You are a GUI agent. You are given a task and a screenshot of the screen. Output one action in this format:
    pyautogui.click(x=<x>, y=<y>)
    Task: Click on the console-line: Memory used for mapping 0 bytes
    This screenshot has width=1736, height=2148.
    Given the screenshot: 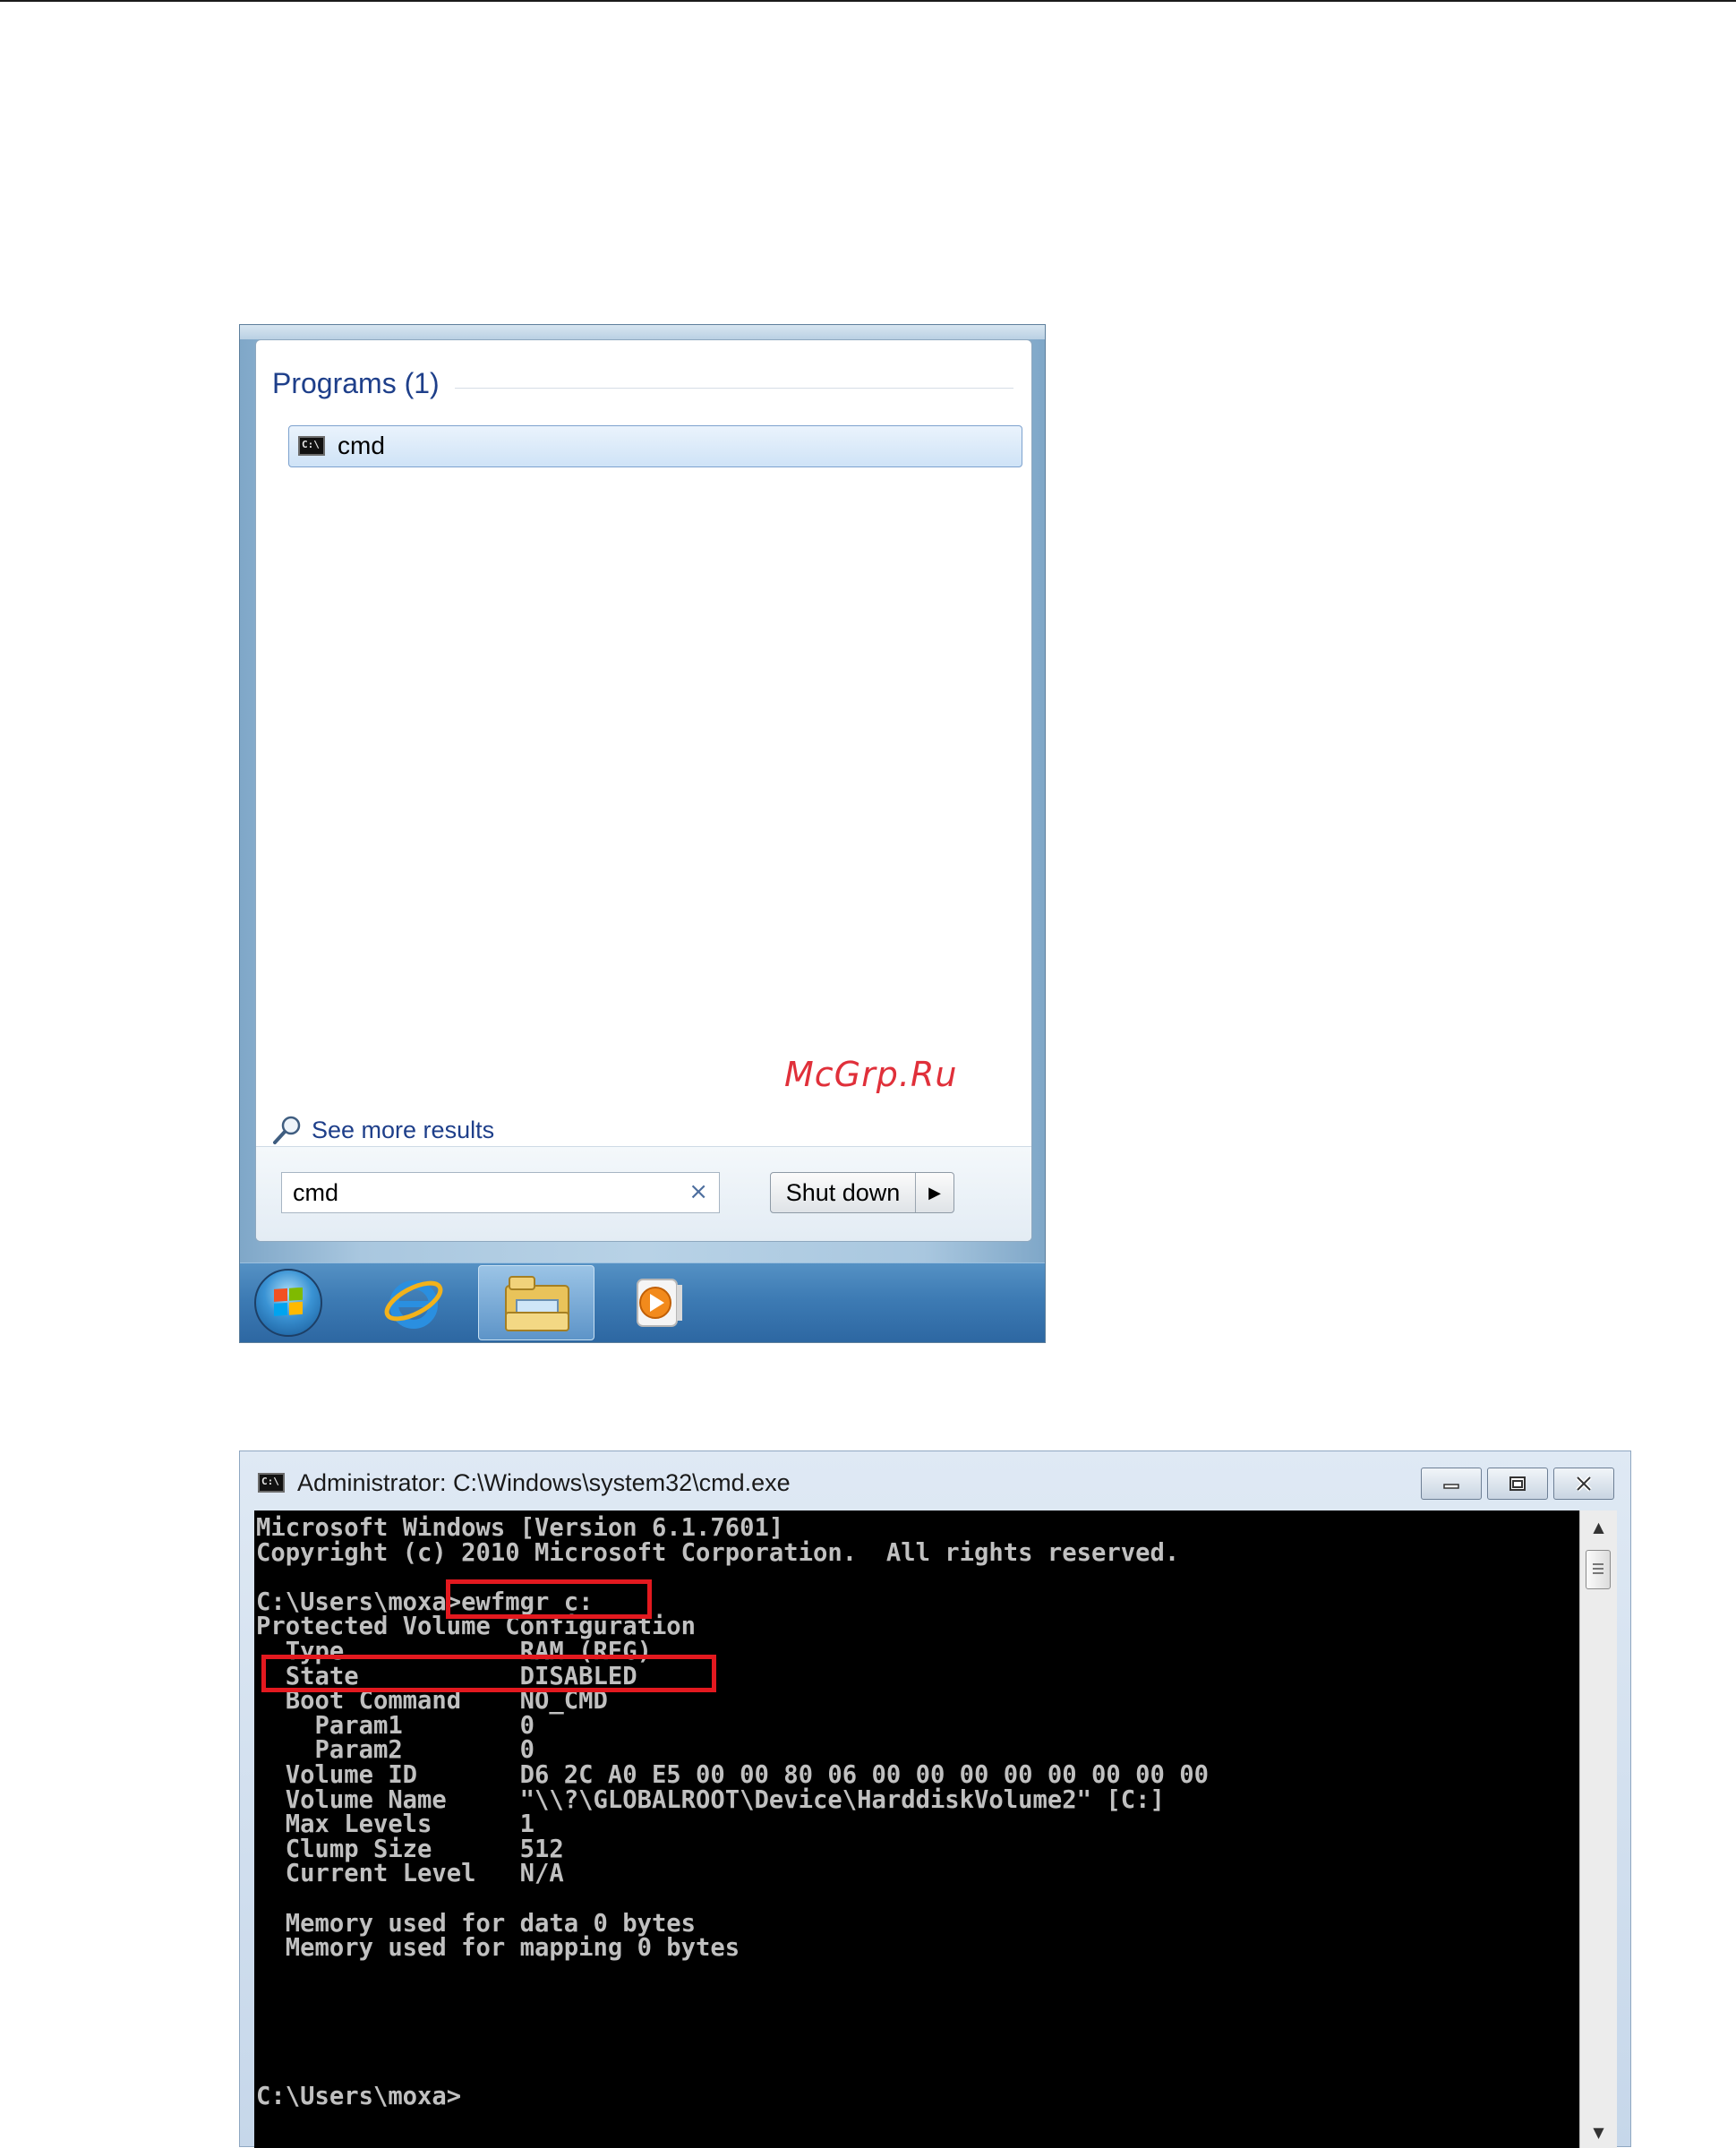 What is the action you would take?
    pyautogui.click(x=498, y=1949)
    